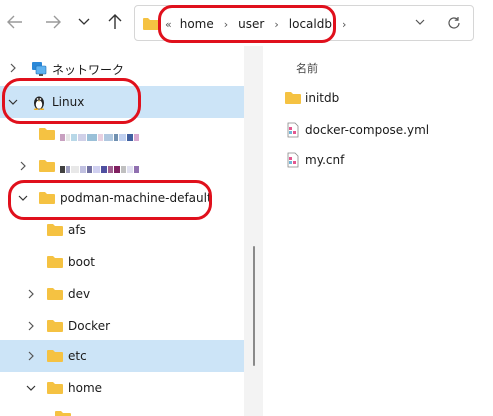  What do you see at coordinates (367, 130) in the screenshot?
I see `file-name: docker-compose.yml` at bounding box center [367, 130].